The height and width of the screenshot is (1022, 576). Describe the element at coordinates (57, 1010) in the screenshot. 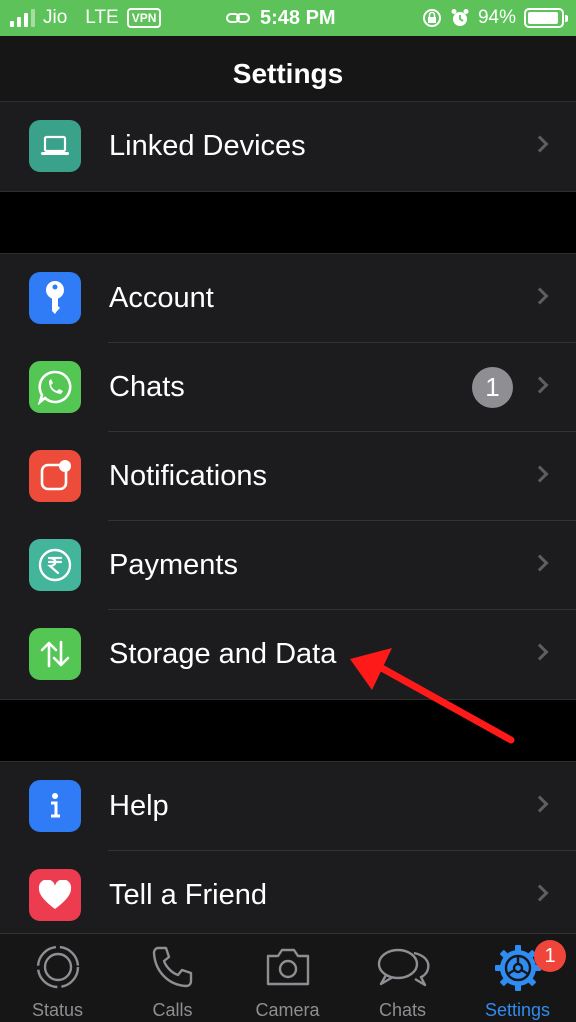

I see `tab-label: Status` at that location.